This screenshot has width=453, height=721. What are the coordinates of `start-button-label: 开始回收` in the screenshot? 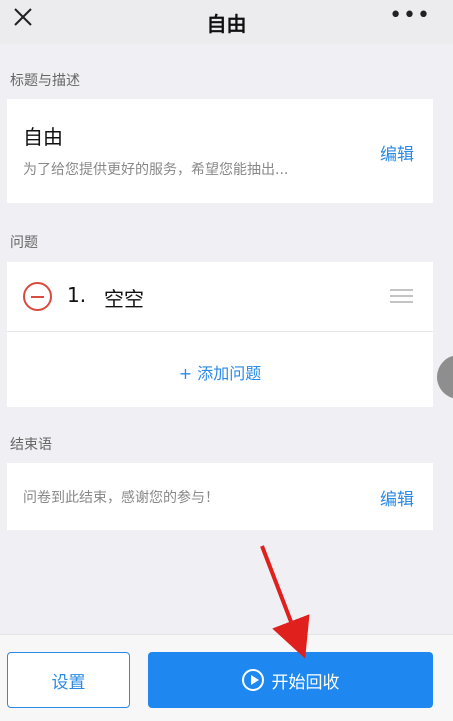 It's located at (305, 682).